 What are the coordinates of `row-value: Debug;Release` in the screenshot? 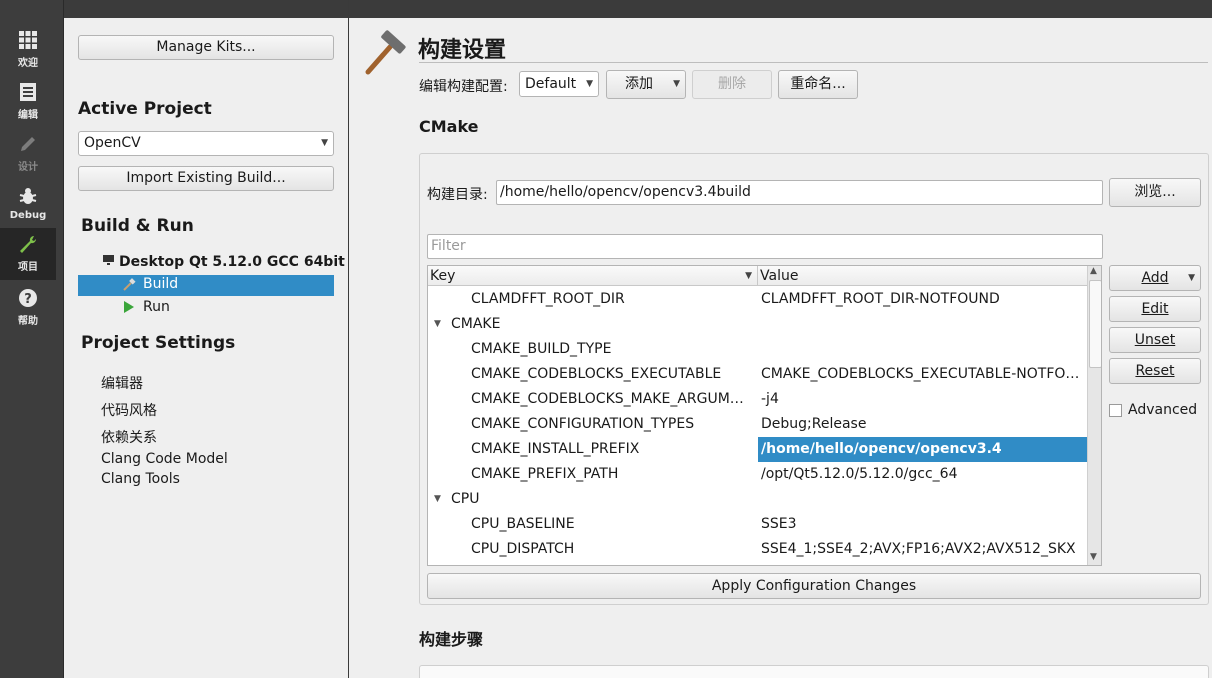 It's located at (922, 424).